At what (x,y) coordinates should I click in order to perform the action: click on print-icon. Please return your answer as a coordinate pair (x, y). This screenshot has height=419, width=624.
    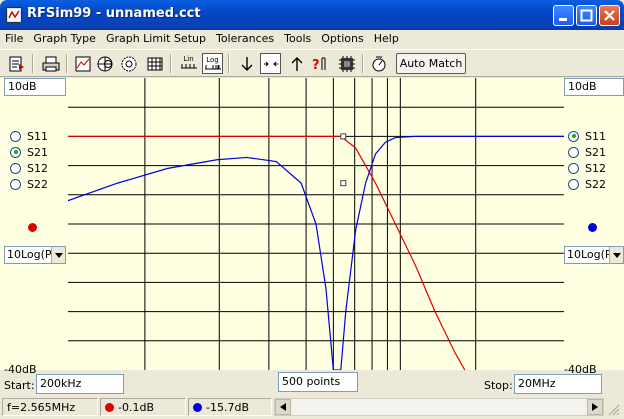
    Looking at the image, I should click on (50, 63).